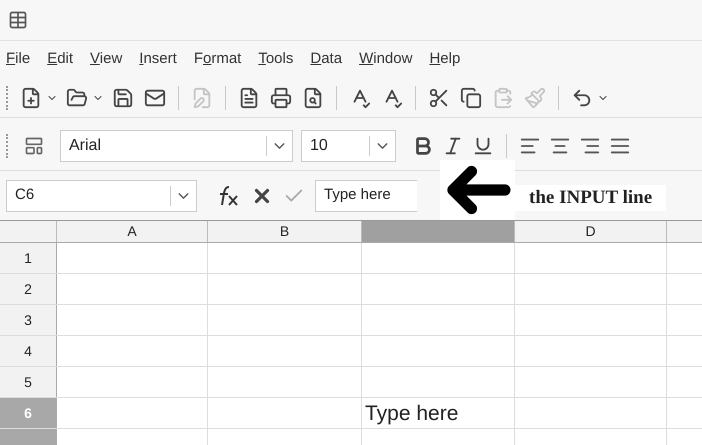 Image resolution: width=702 pixels, height=445 pixels. I want to click on row-header: 1, so click(28, 258).